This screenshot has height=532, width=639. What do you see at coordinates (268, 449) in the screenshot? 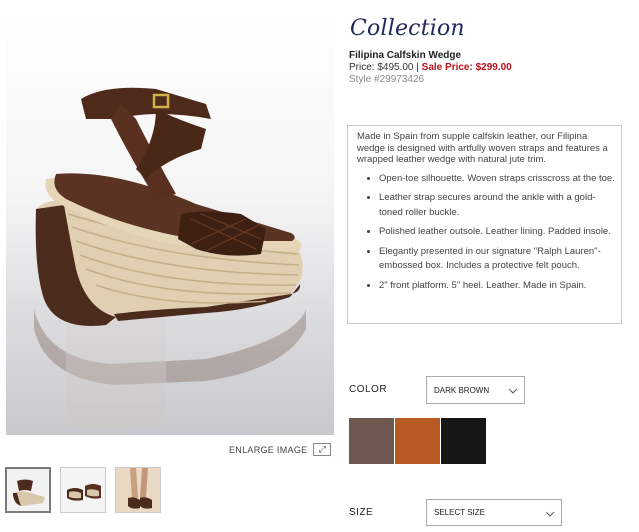
I see `enlarge-image-label: ENLARGE IMAGE` at bounding box center [268, 449].